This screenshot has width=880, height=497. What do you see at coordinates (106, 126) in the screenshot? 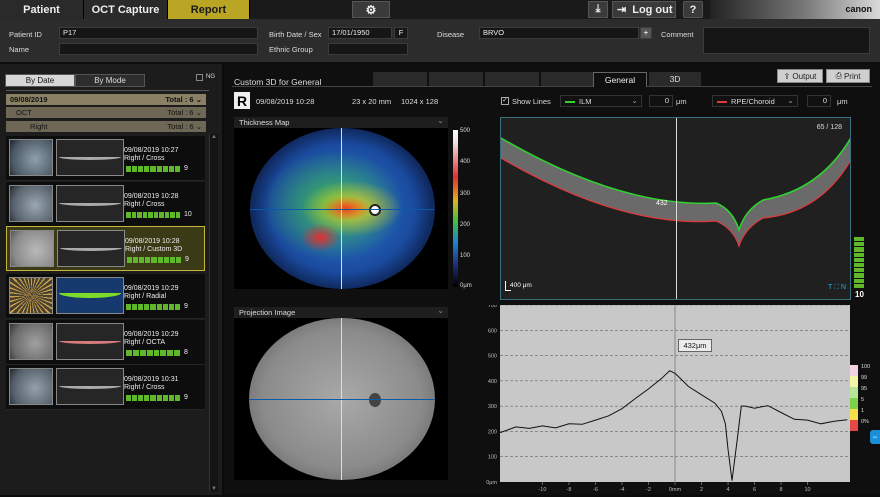
I see `tree-right: Right Total : 6 ⌄` at bounding box center [106, 126].